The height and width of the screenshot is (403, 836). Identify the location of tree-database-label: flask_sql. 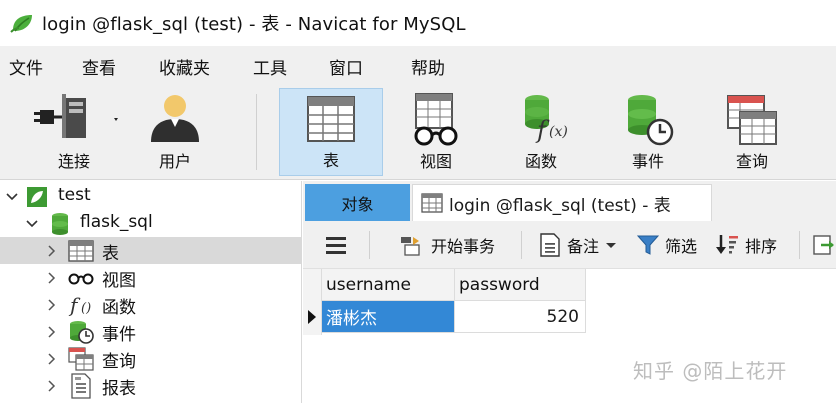
(116, 222).